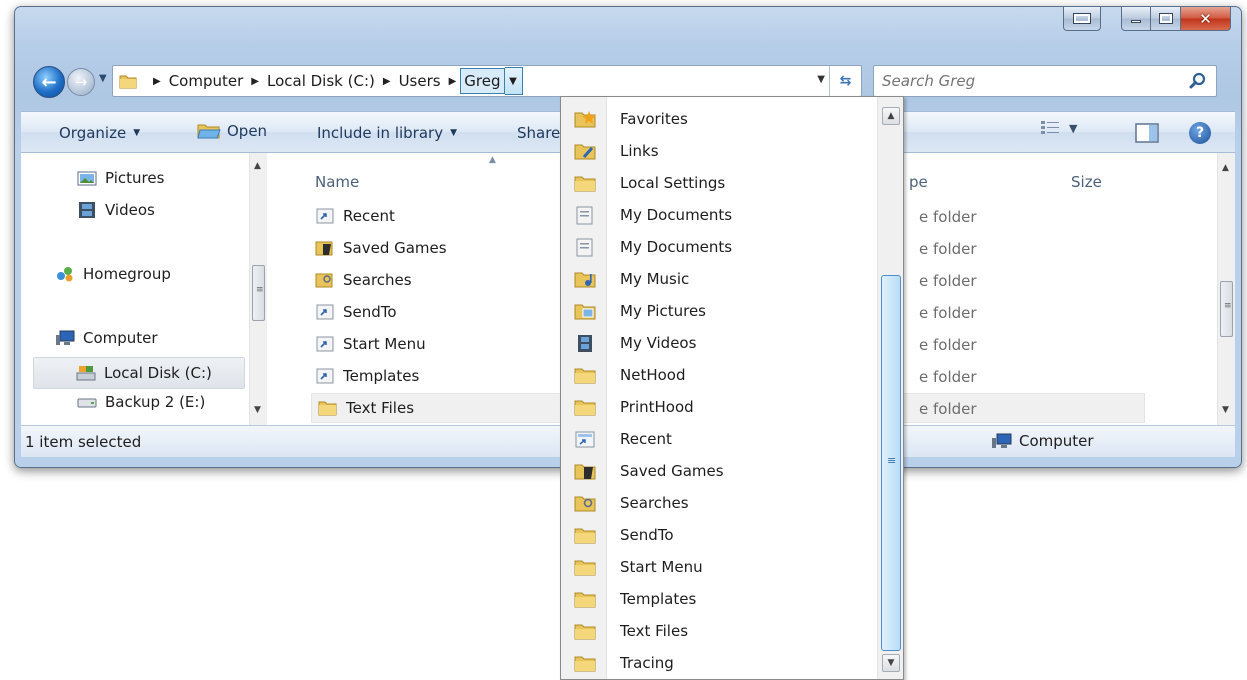  What do you see at coordinates (1136, 19) in the screenshot?
I see `minimize-button` at bounding box center [1136, 19].